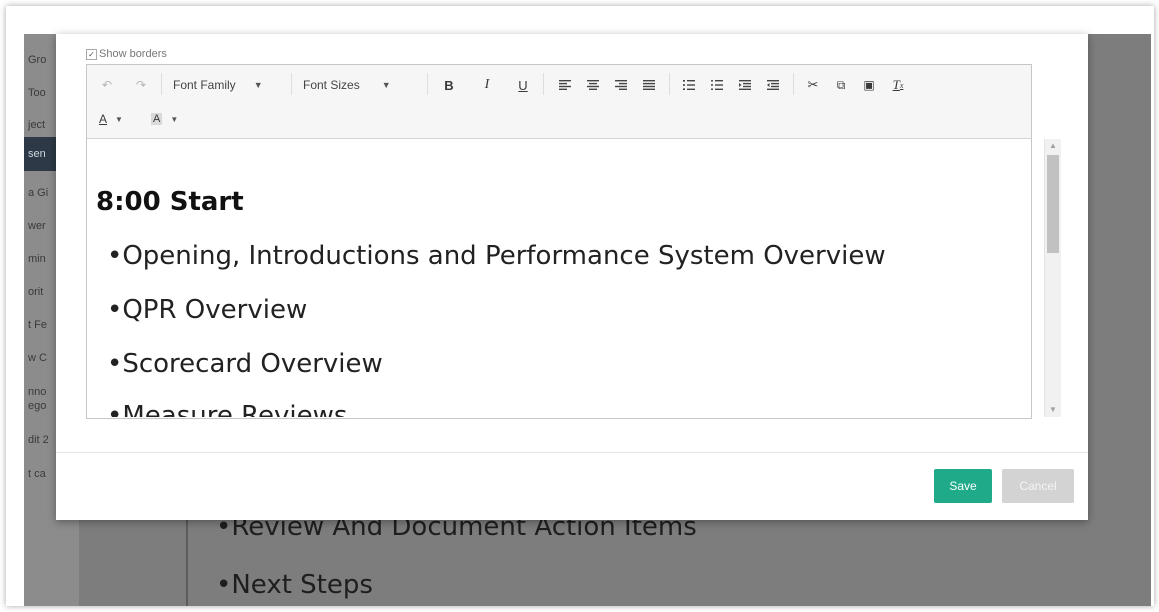 This screenshot has height=612, width=1159. What do you see at coordinates (1053, 146) in the screenshot?
I see `scroll-up-icon: ▲` at bounding box center [1053, 146].